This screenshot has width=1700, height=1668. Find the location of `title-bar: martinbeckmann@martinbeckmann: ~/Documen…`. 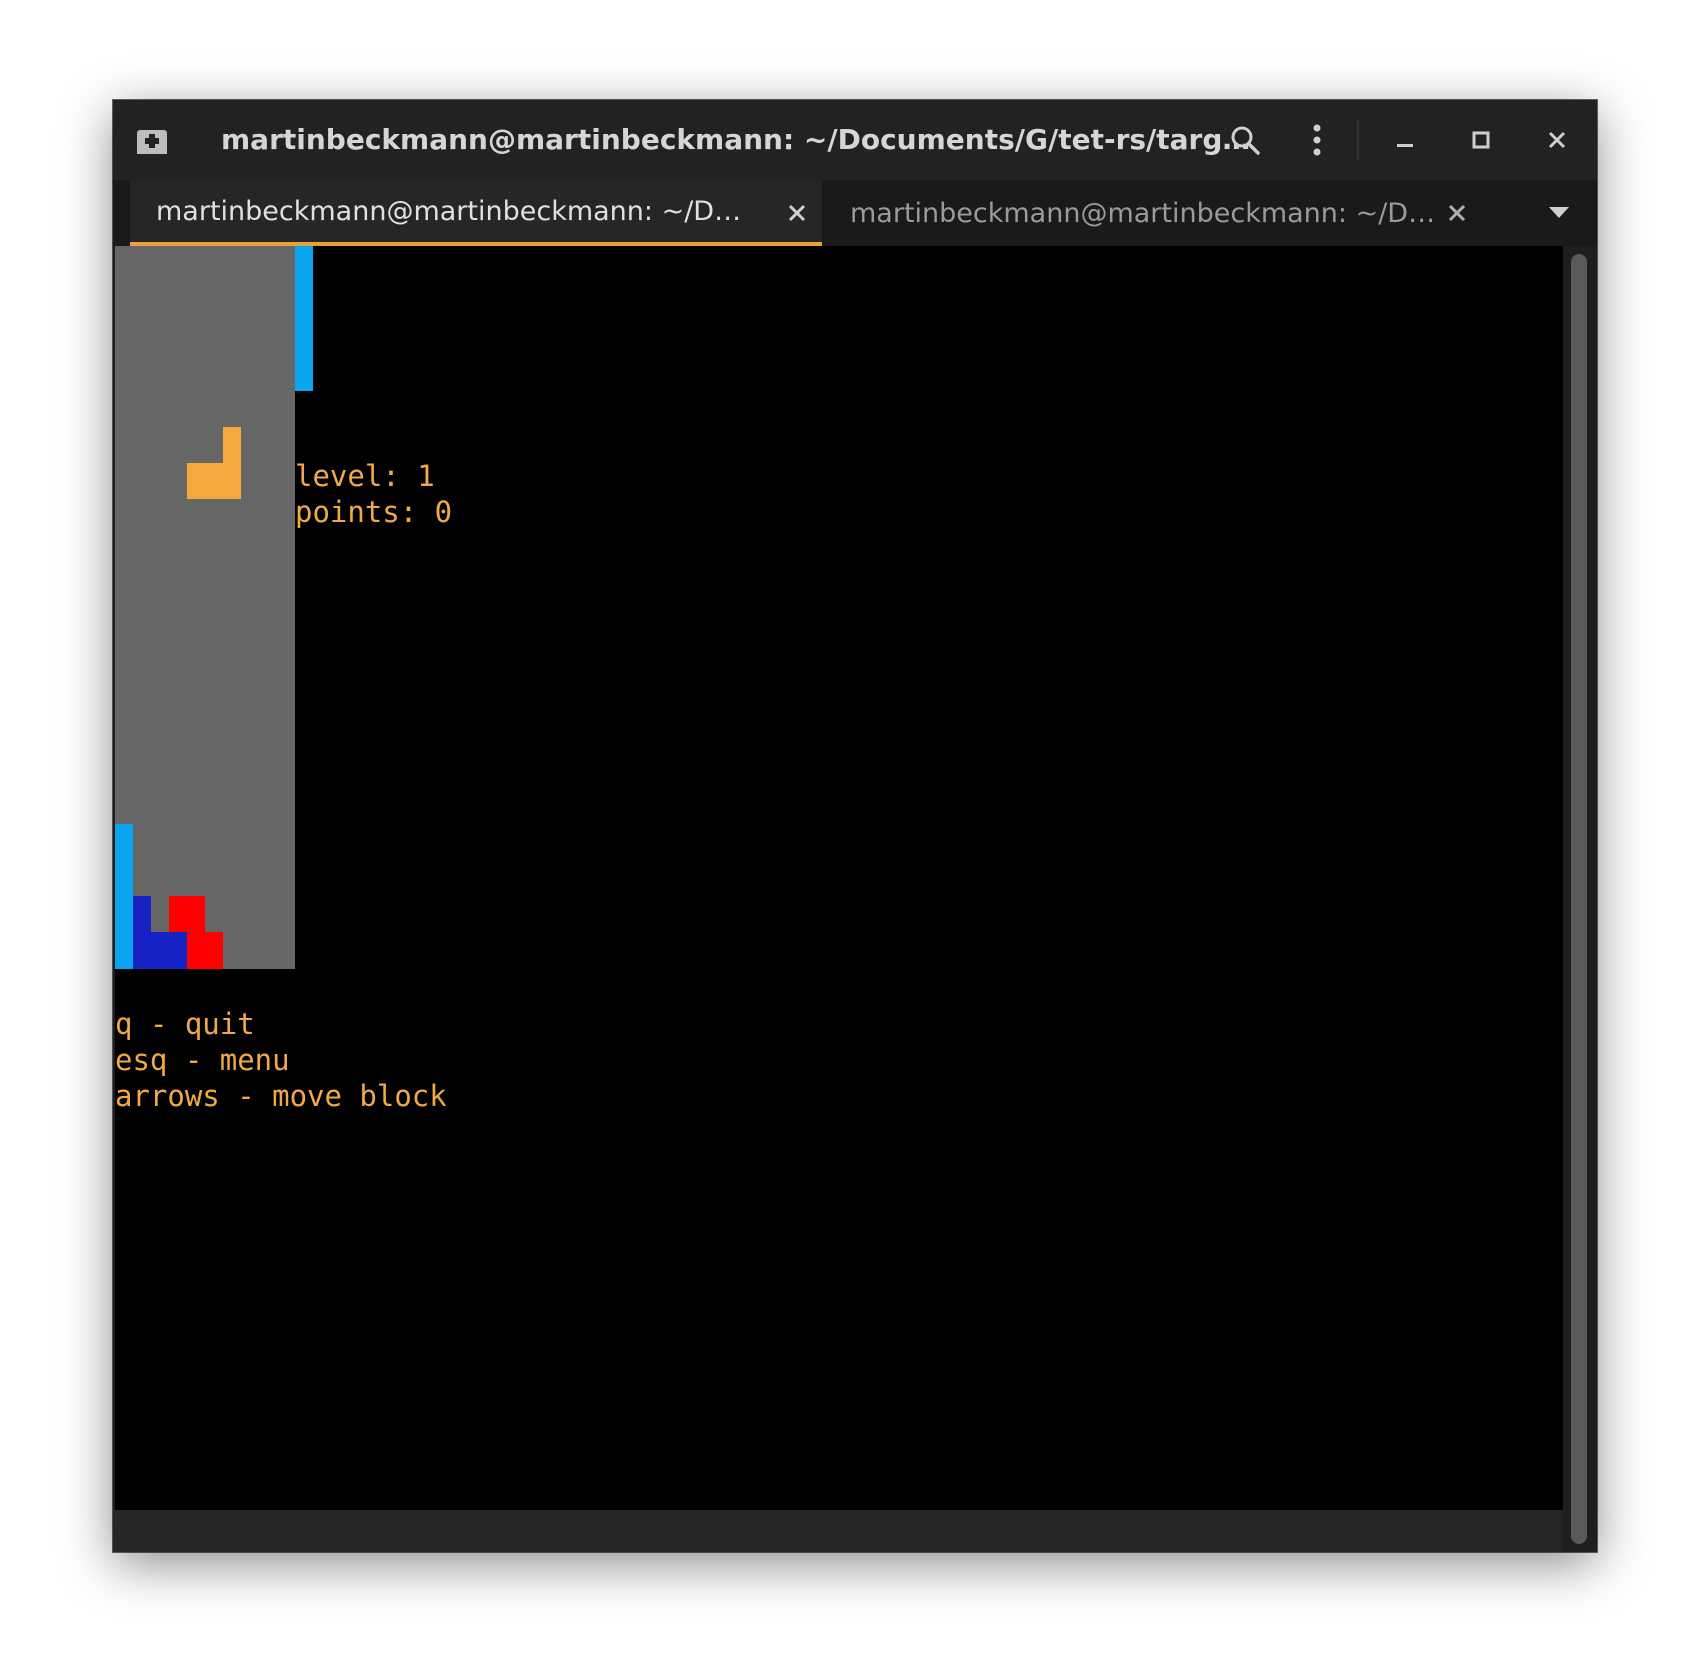

title-bar: martinbeckmann@martinbeckmann: ~/Documen… is located at coordinates (855, 140).